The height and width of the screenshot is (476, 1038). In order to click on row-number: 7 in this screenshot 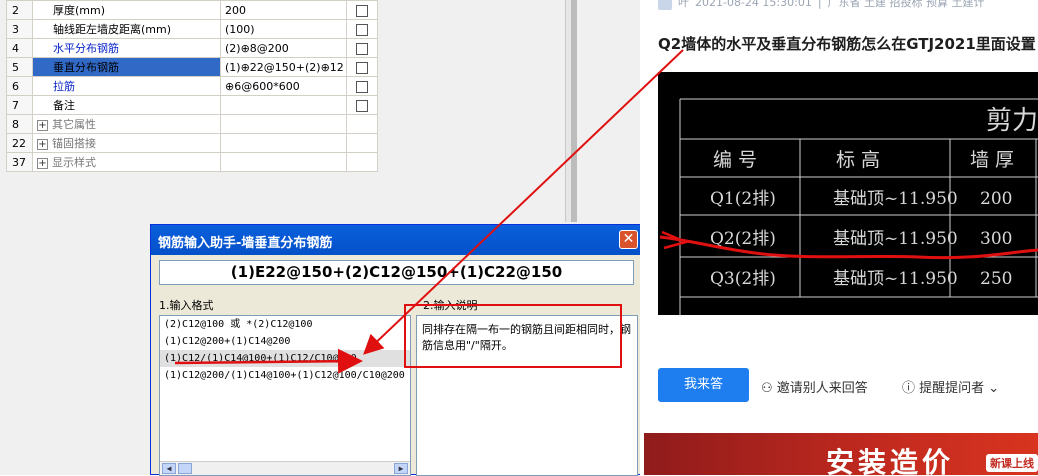, I will do `click(19, 105)`.